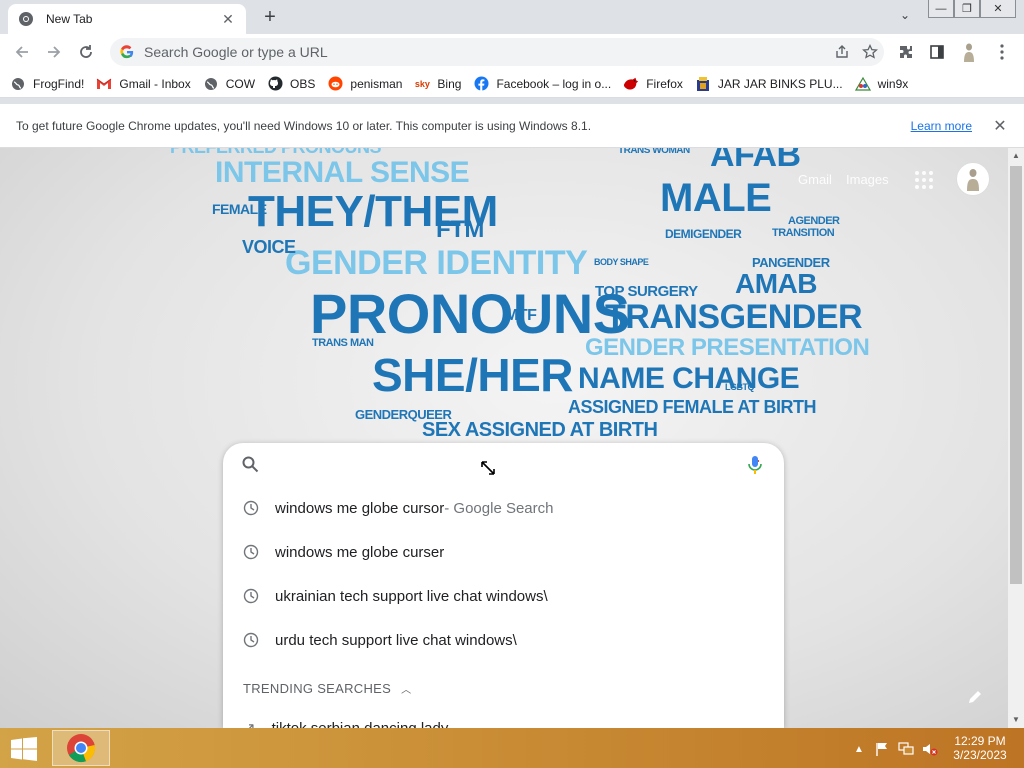  What do you see at coordinates (941, 126) in the screenshot?
I see `learn-more-link: Learn more` at bounding box center [941, 126].